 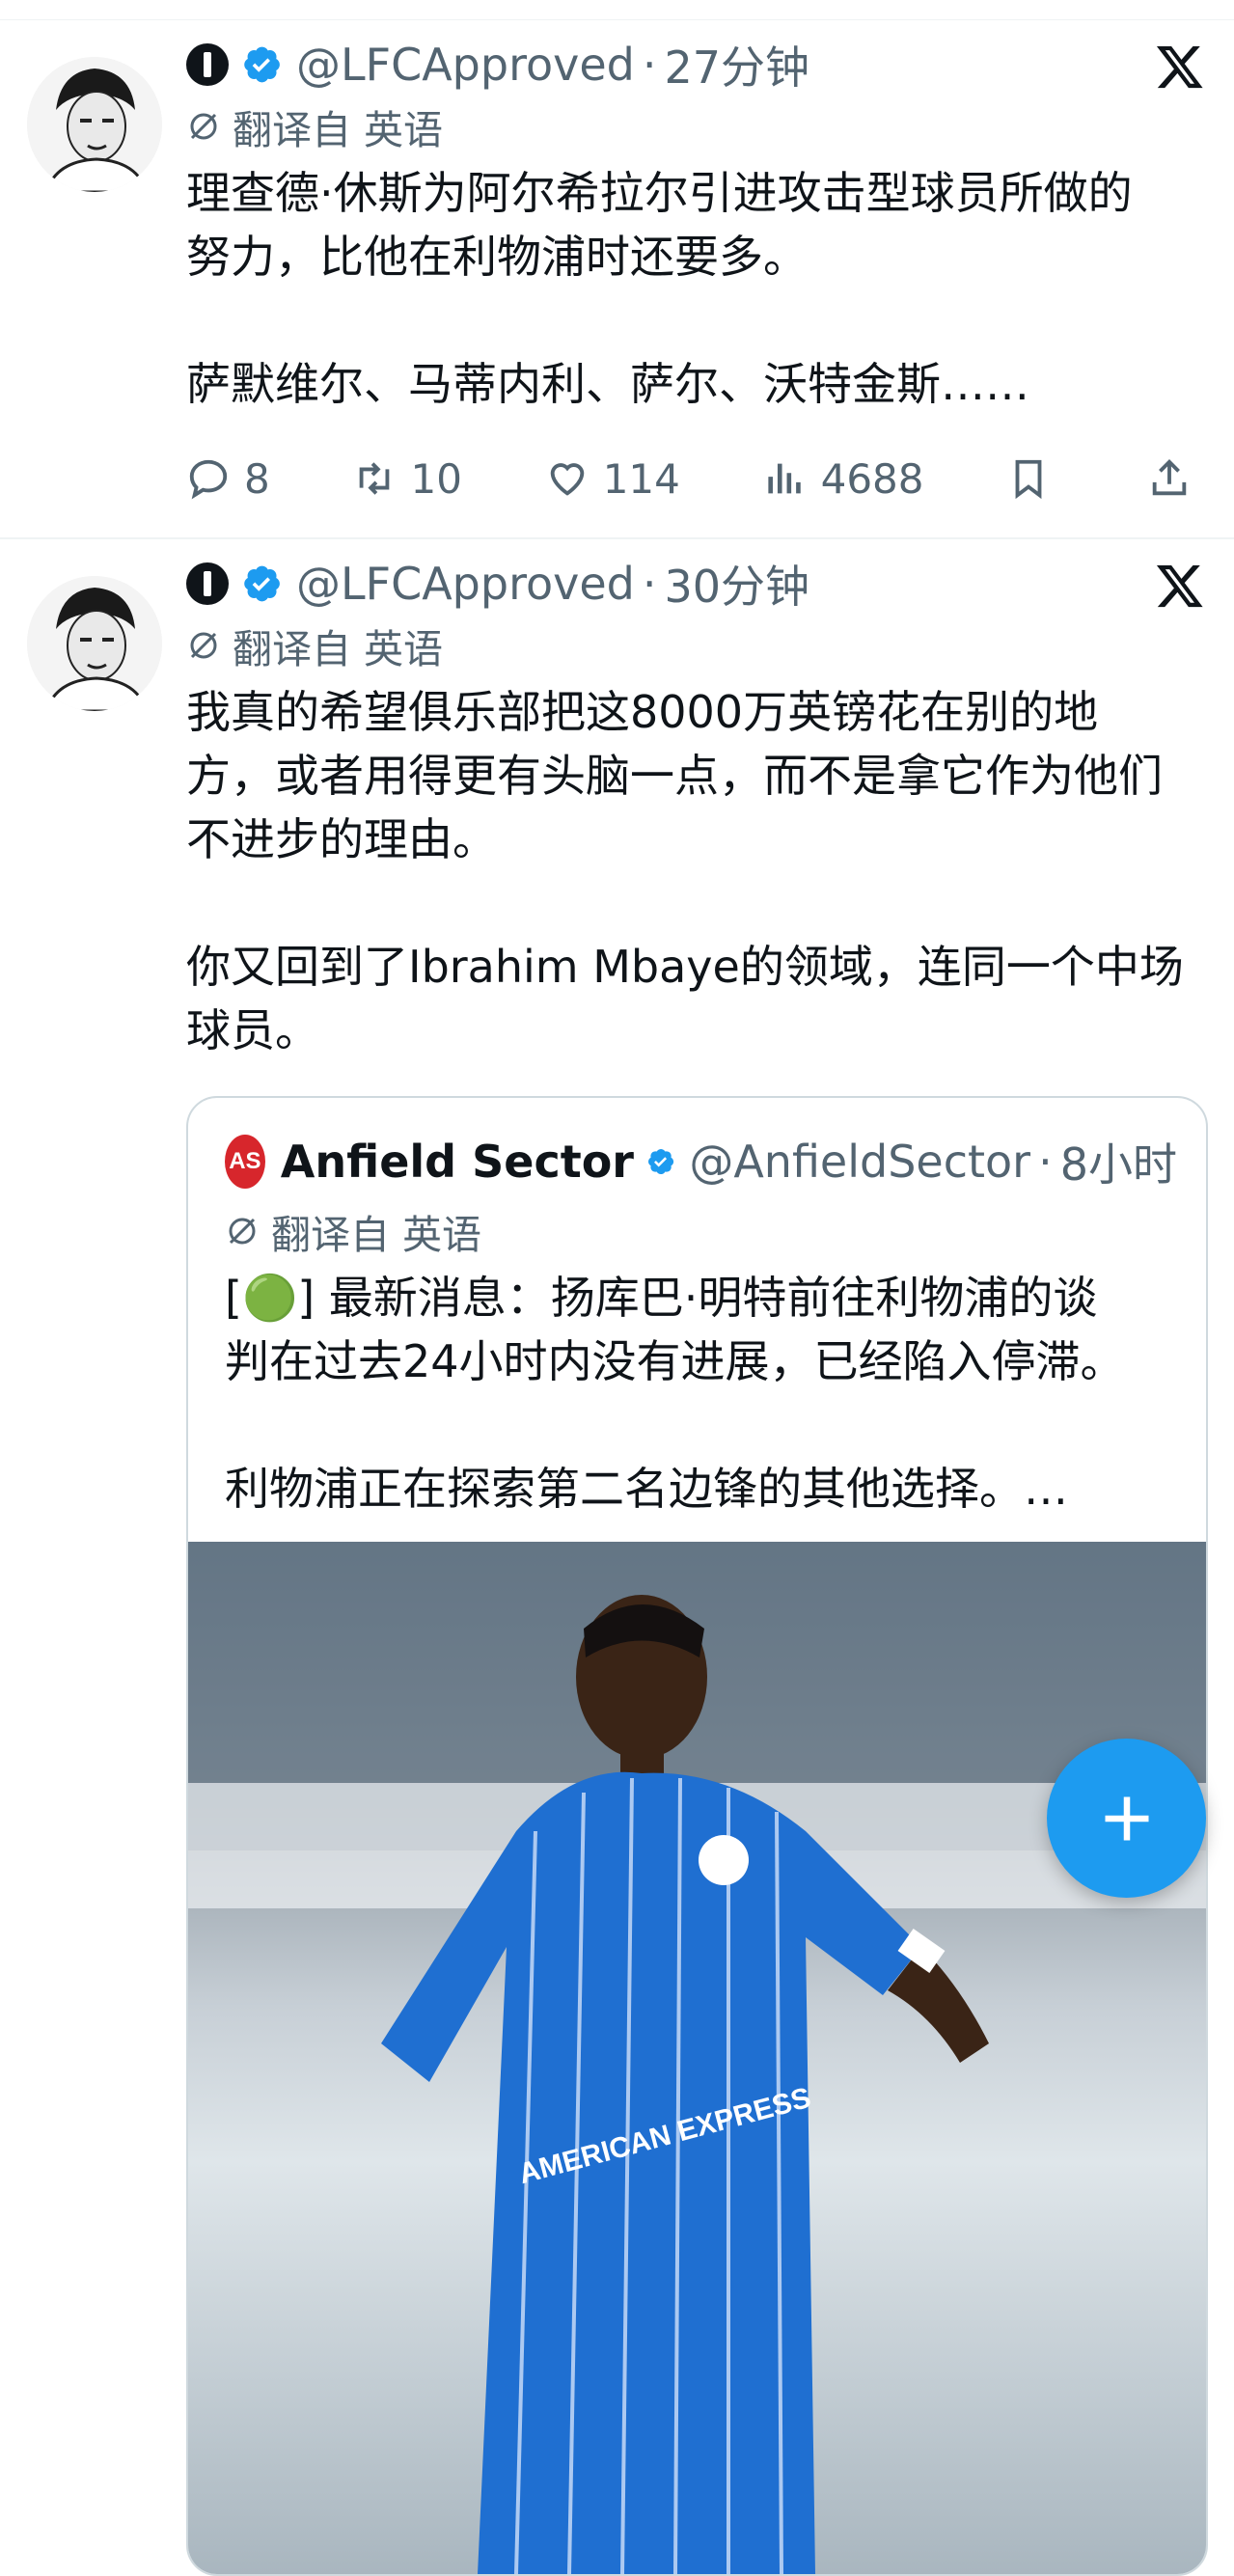 I want to click on bookmark-button, so click(x=1035, y=478).